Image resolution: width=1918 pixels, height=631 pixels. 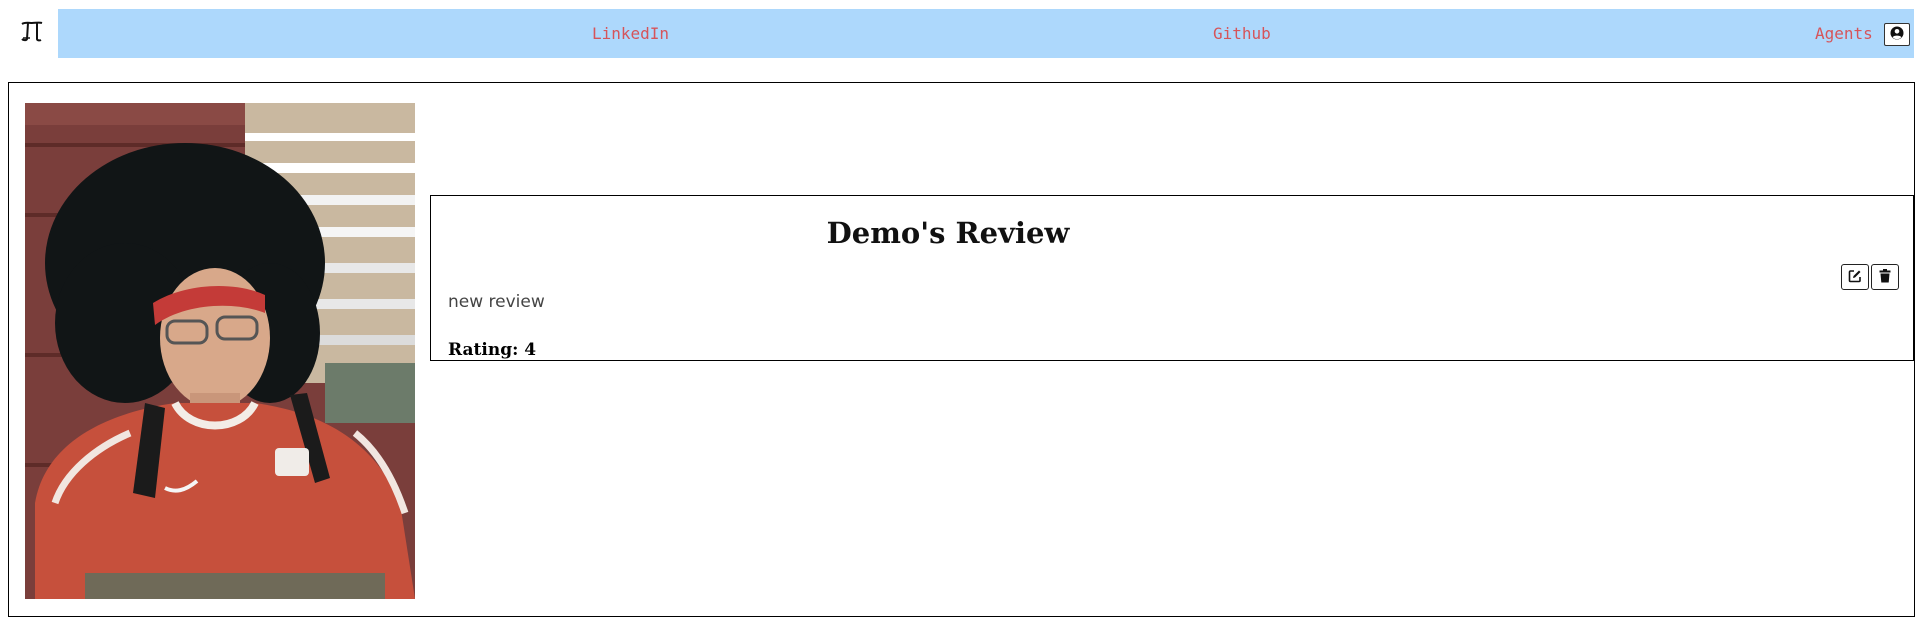 What do you see at coordinates (630, 33) in the screenshot?
I see `nav-link-linkedin: LinkedIn` at bounding box center [630, 33].